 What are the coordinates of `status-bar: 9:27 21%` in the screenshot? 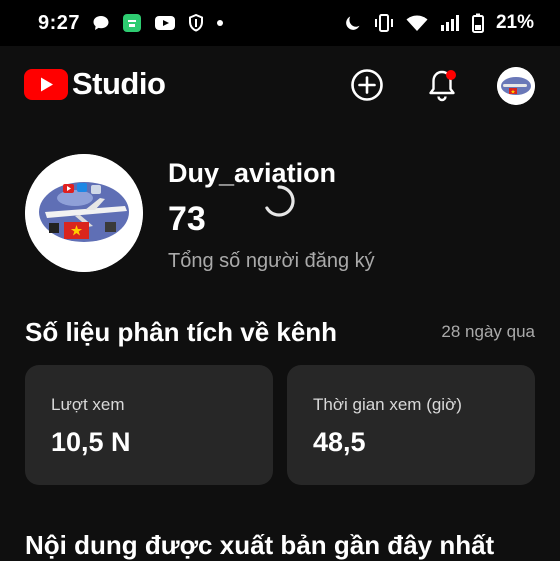 It's located at (280, 23).